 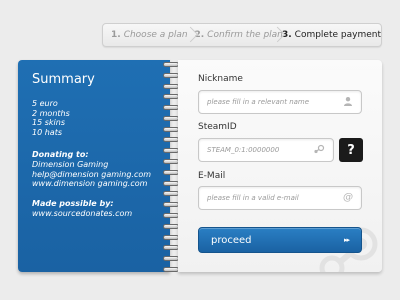 I want to click on step-complete-payment: 3. Complete payment, so click(x=328, y=35).